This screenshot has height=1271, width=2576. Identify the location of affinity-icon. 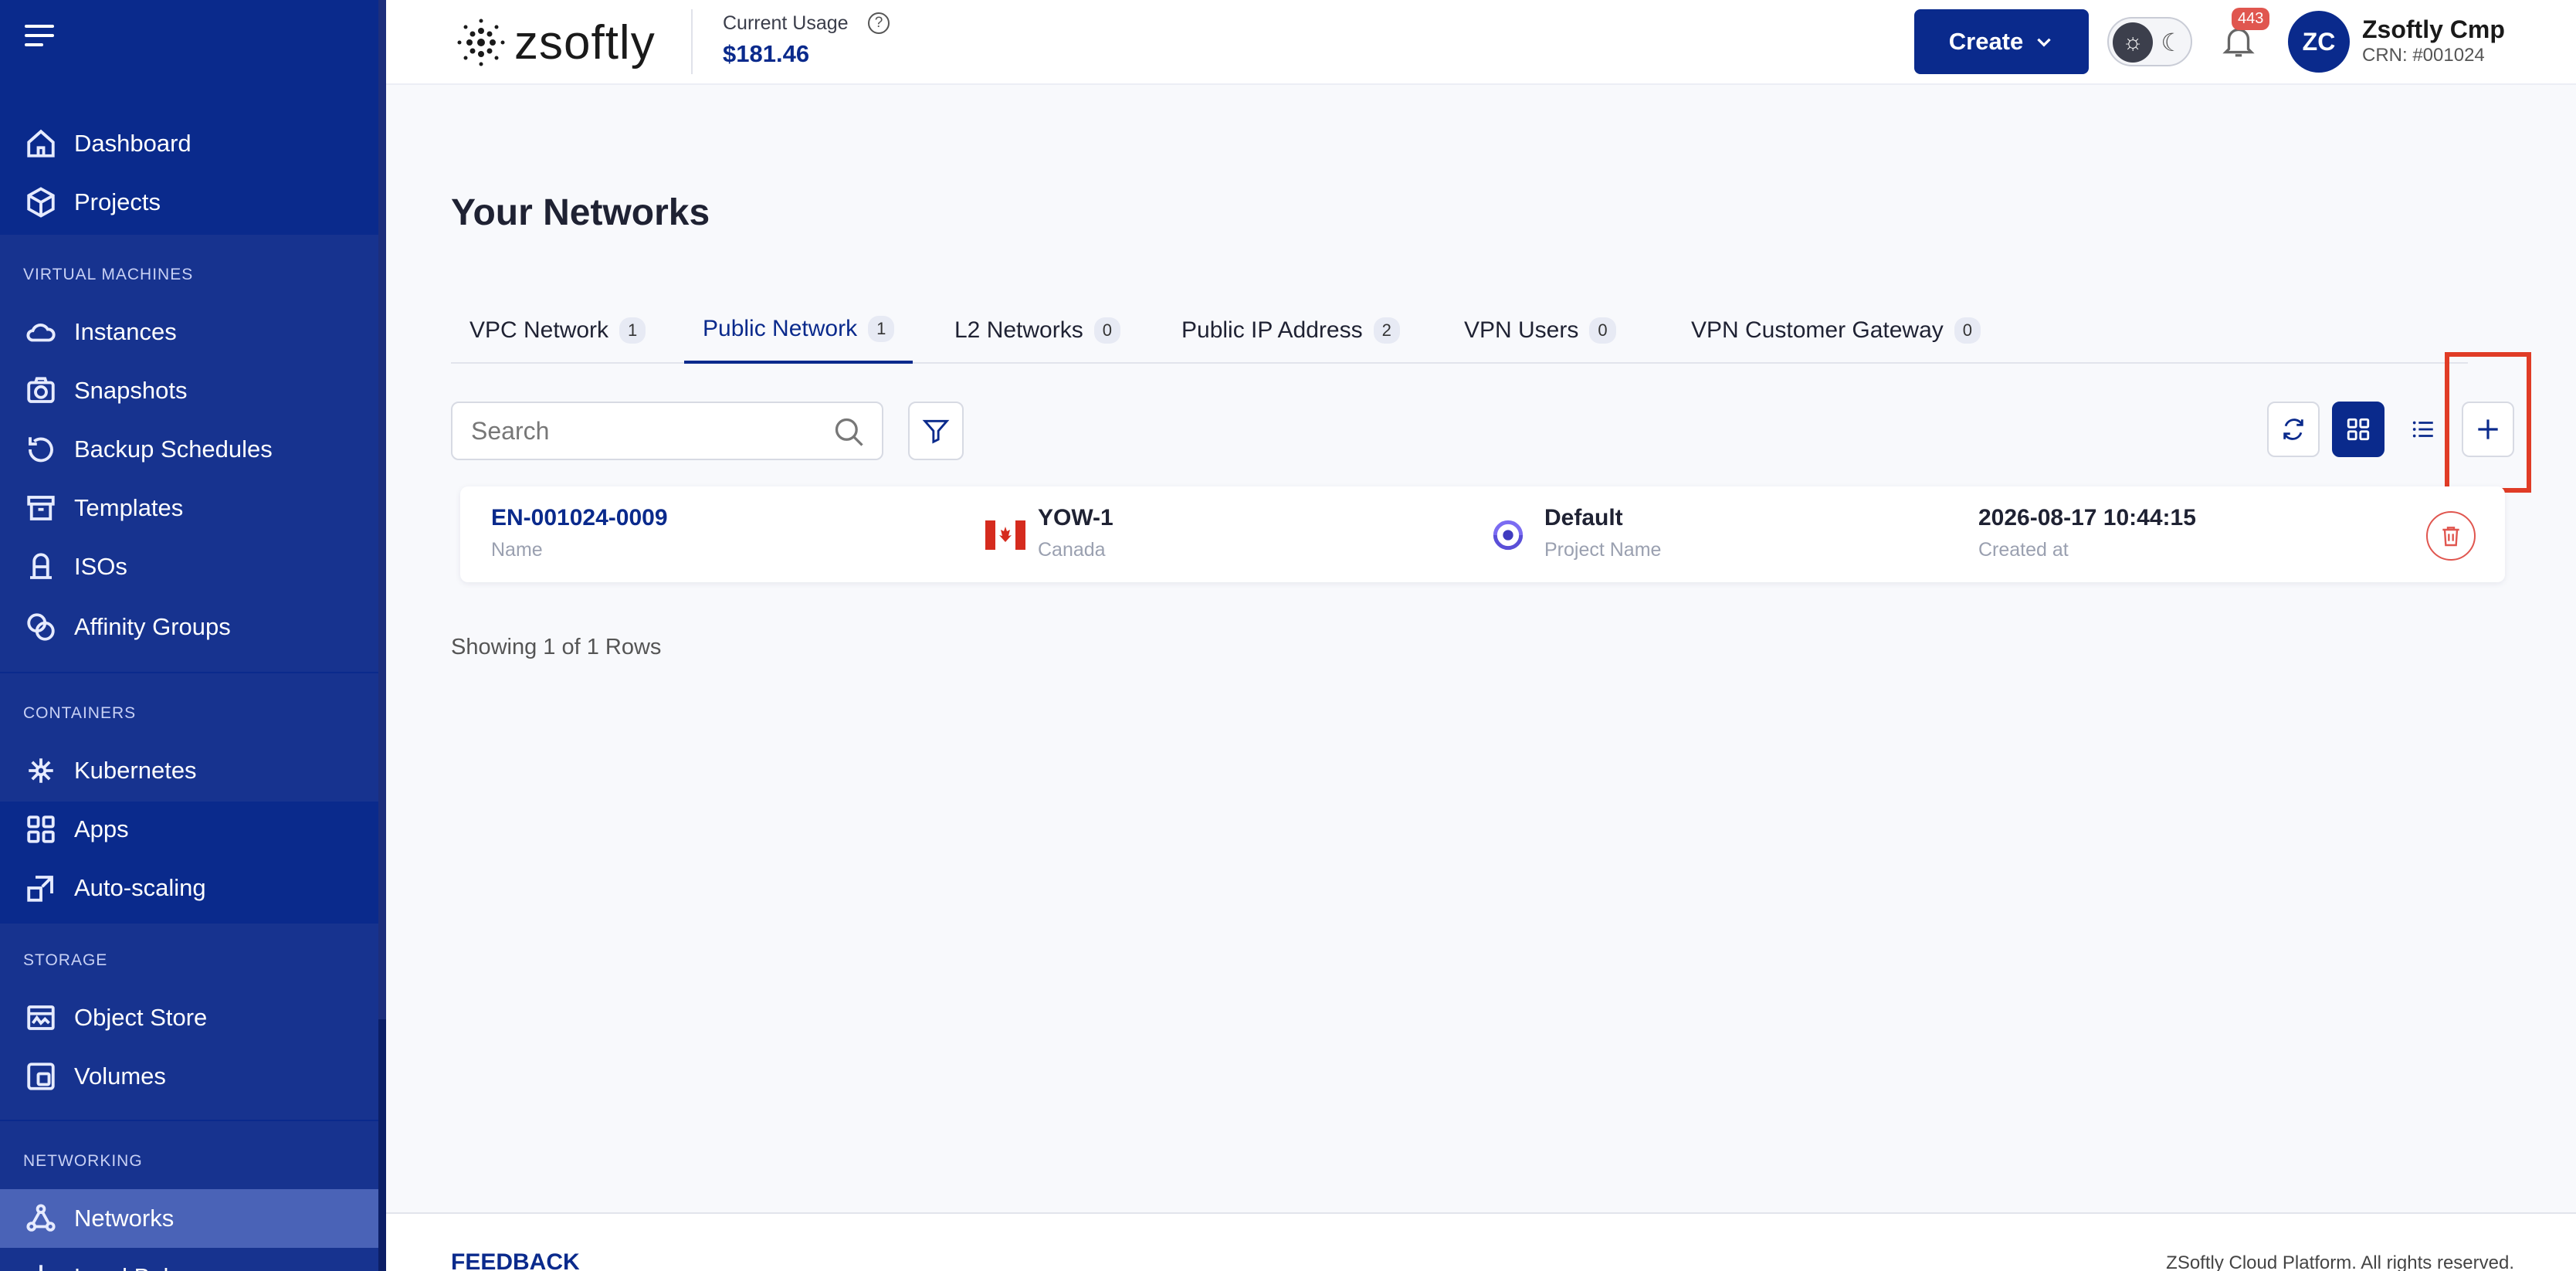
(41, 627).